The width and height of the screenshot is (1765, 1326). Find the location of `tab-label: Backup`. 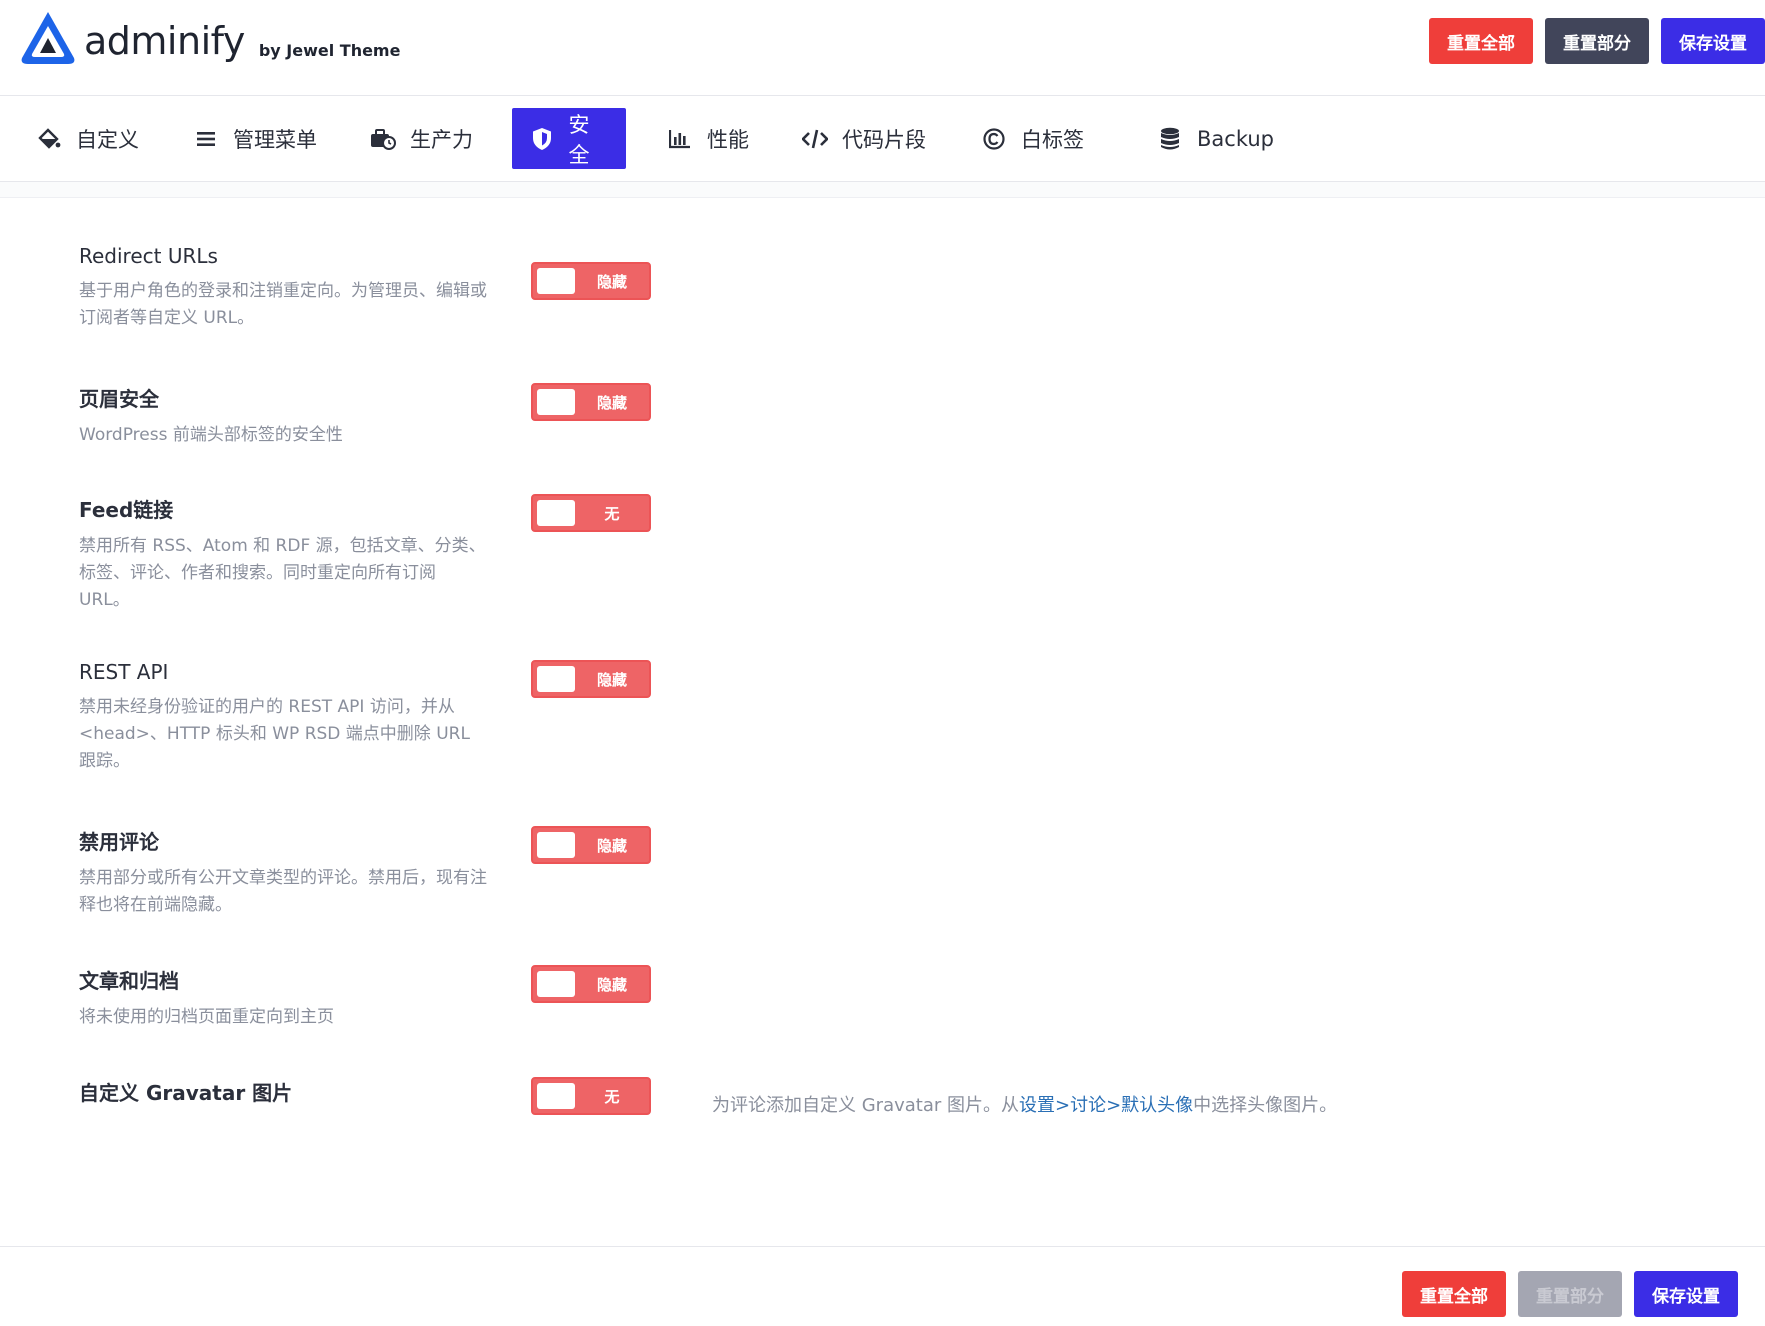

tab-label: Backup is located at coordinates (1235, 138).